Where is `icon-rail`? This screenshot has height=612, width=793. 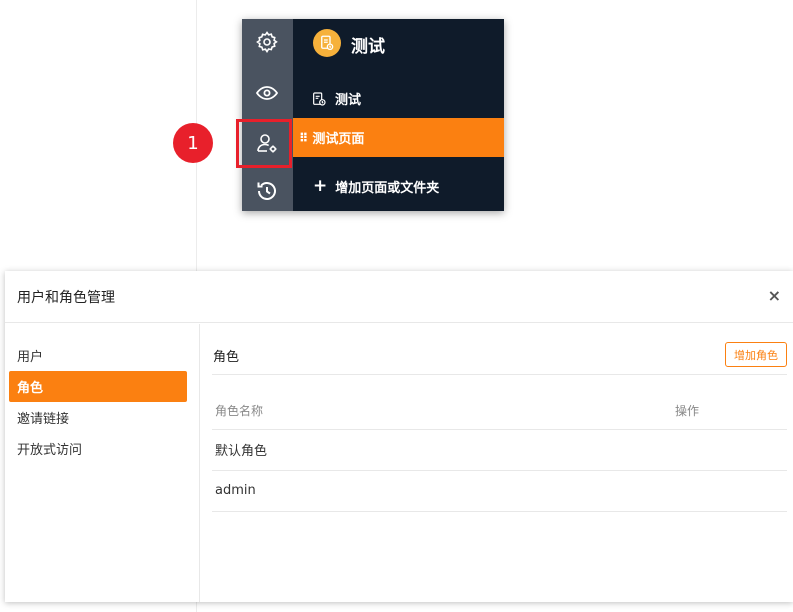
icon-rail is located at coordinates (267, 115).